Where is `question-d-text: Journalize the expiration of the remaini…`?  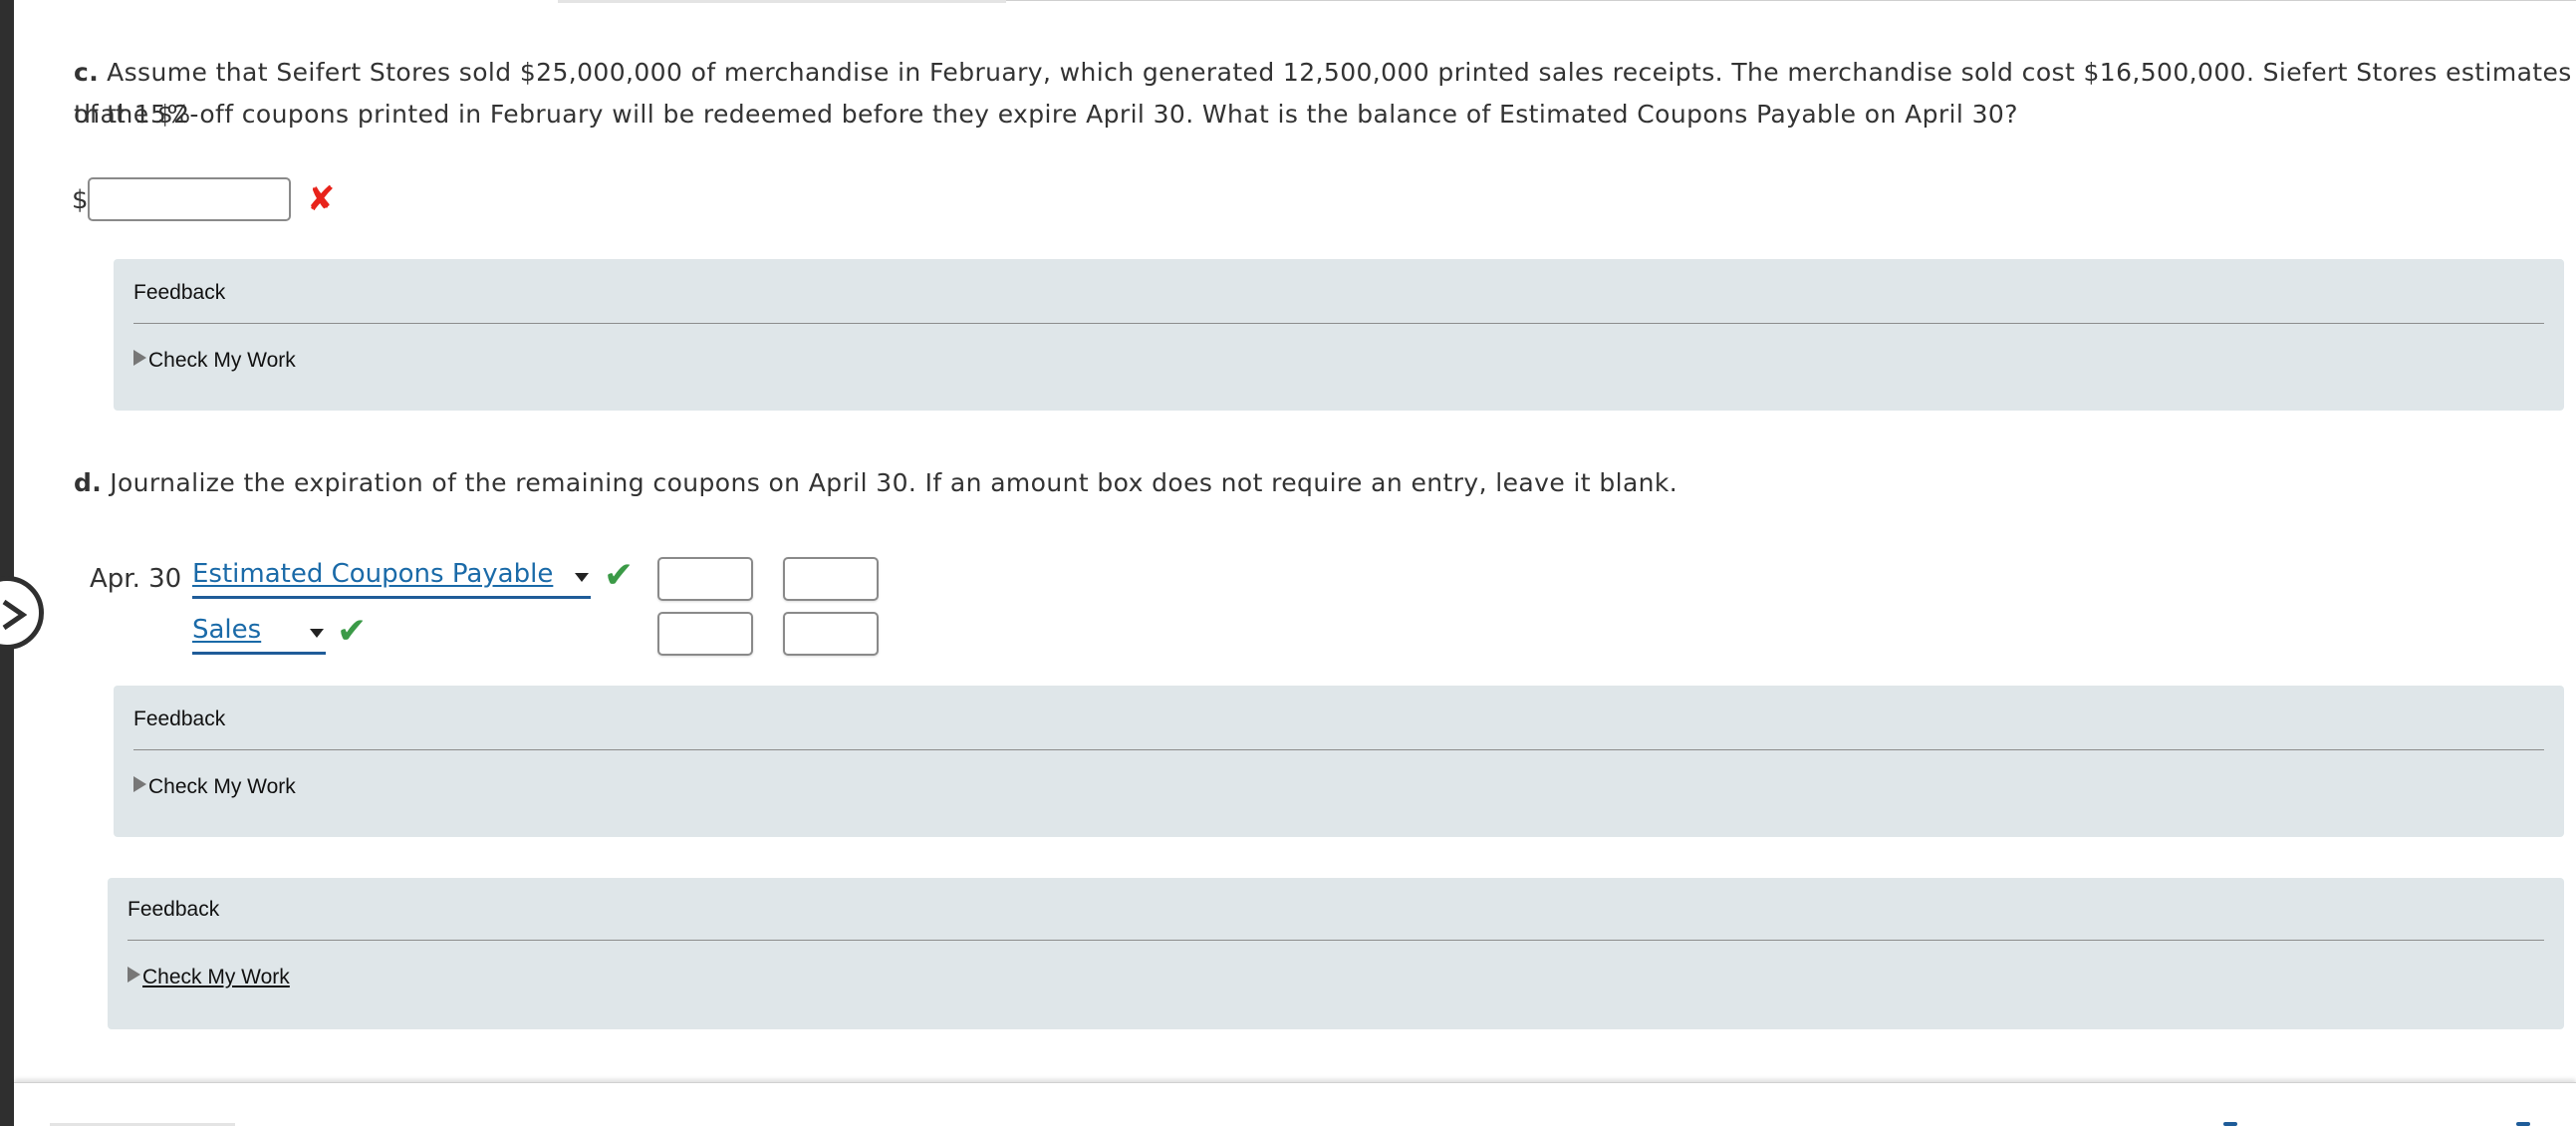 question-d-text: Journalize the expiration of the remaini… is located at coordinates (894, 482).